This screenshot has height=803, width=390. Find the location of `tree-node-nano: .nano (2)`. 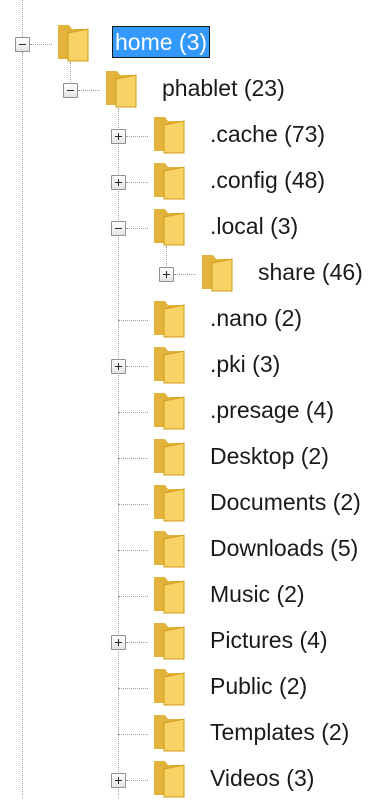

tree-node-nano: .nano (2) is located at coordinates (170, 320).